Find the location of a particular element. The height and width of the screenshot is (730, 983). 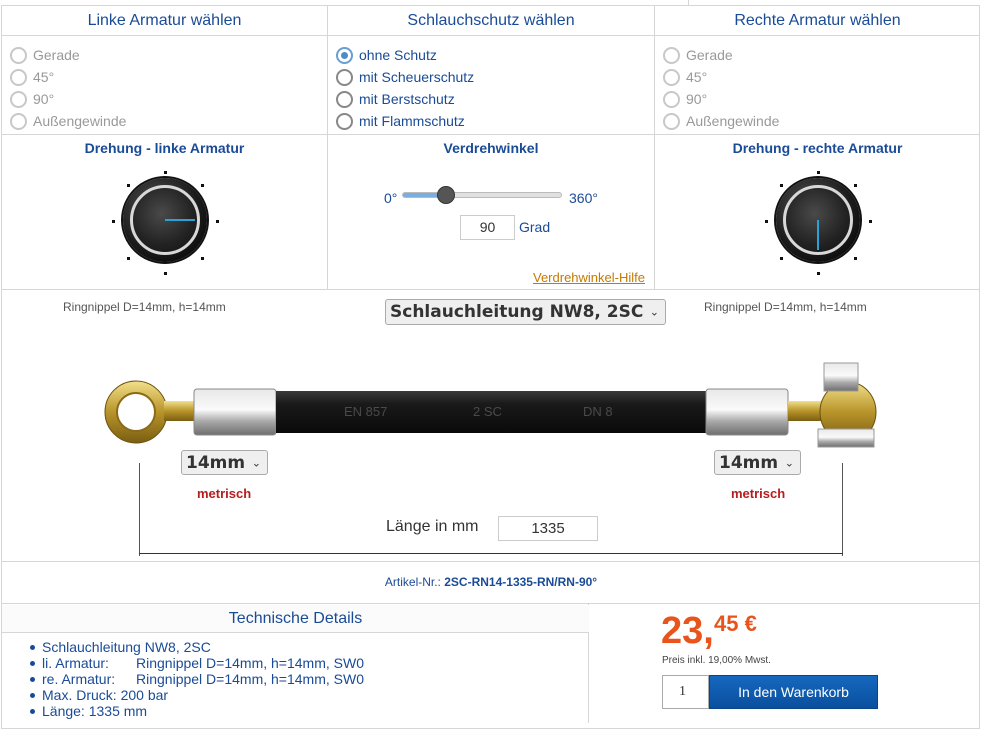

rotation-left-title: Drehung - linke Armatur is located at coordinates (164, 148).